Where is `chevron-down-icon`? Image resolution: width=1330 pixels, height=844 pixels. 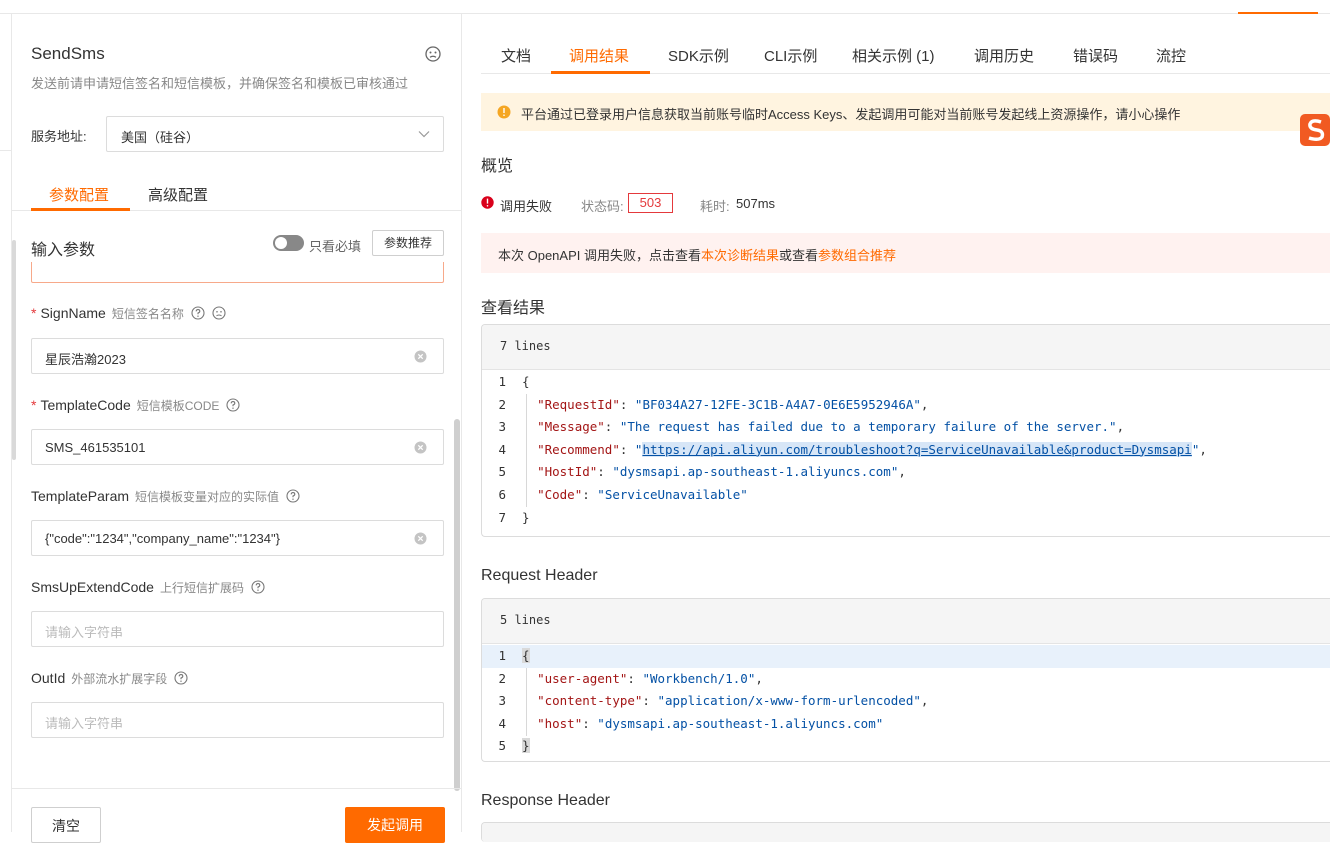 chevron-down-icon is located at coordinates (424, 134).